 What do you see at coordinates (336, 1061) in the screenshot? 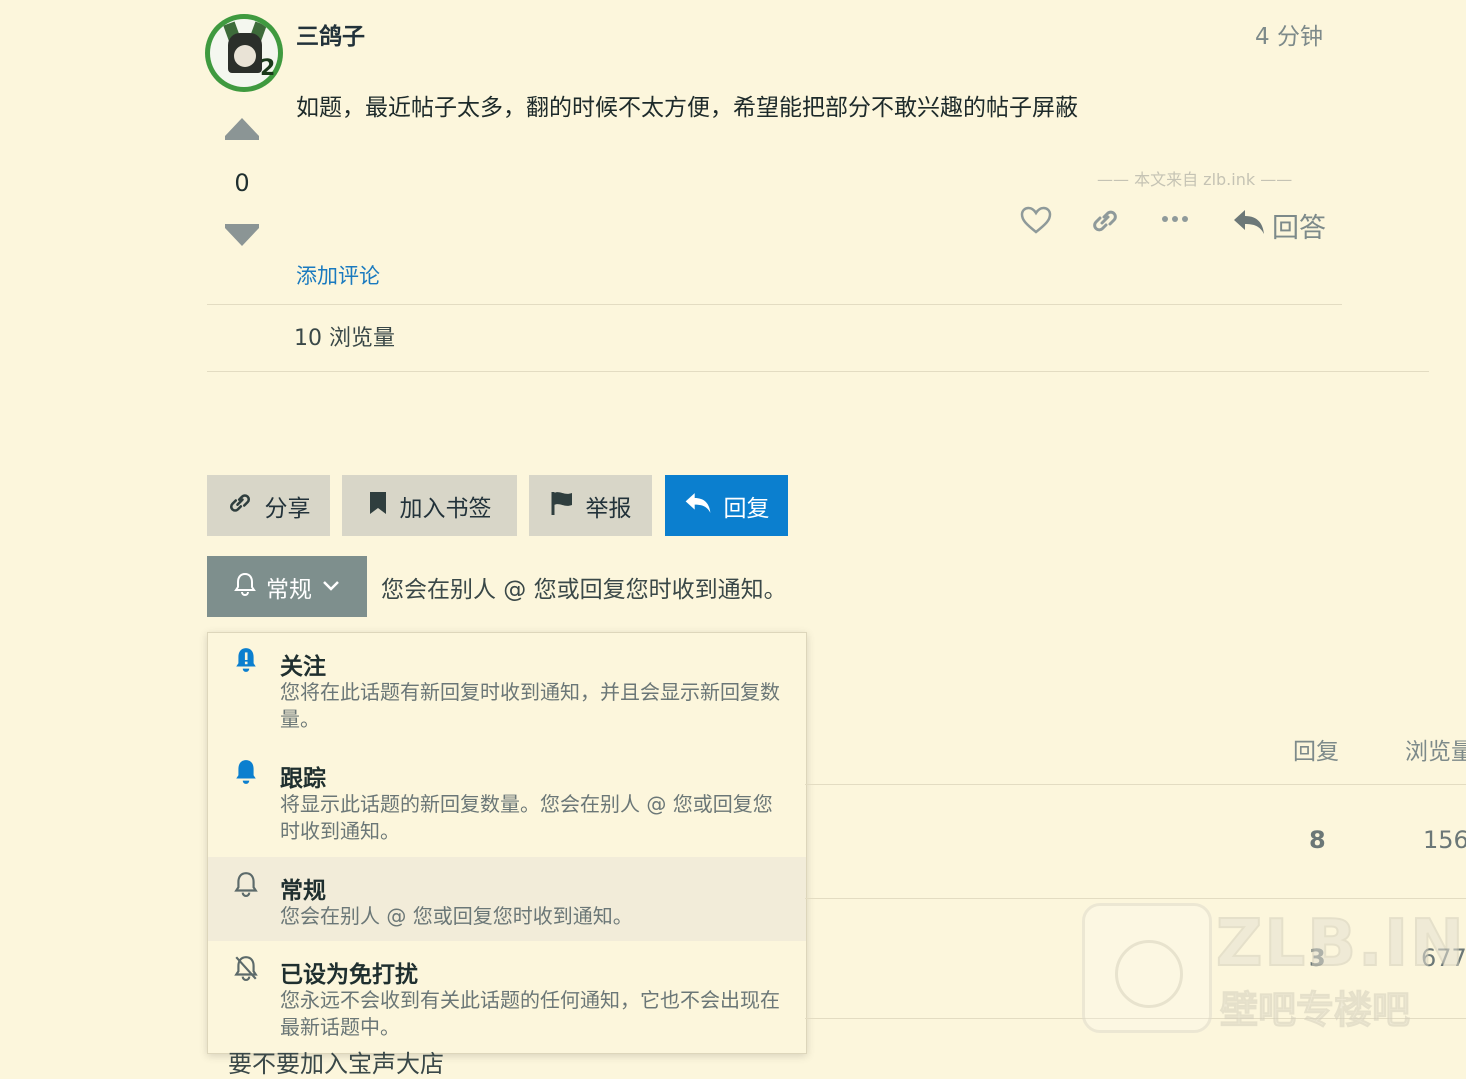
I see `topic-title: 要不要加入宝声大店` at bounding box center [336, 1061].